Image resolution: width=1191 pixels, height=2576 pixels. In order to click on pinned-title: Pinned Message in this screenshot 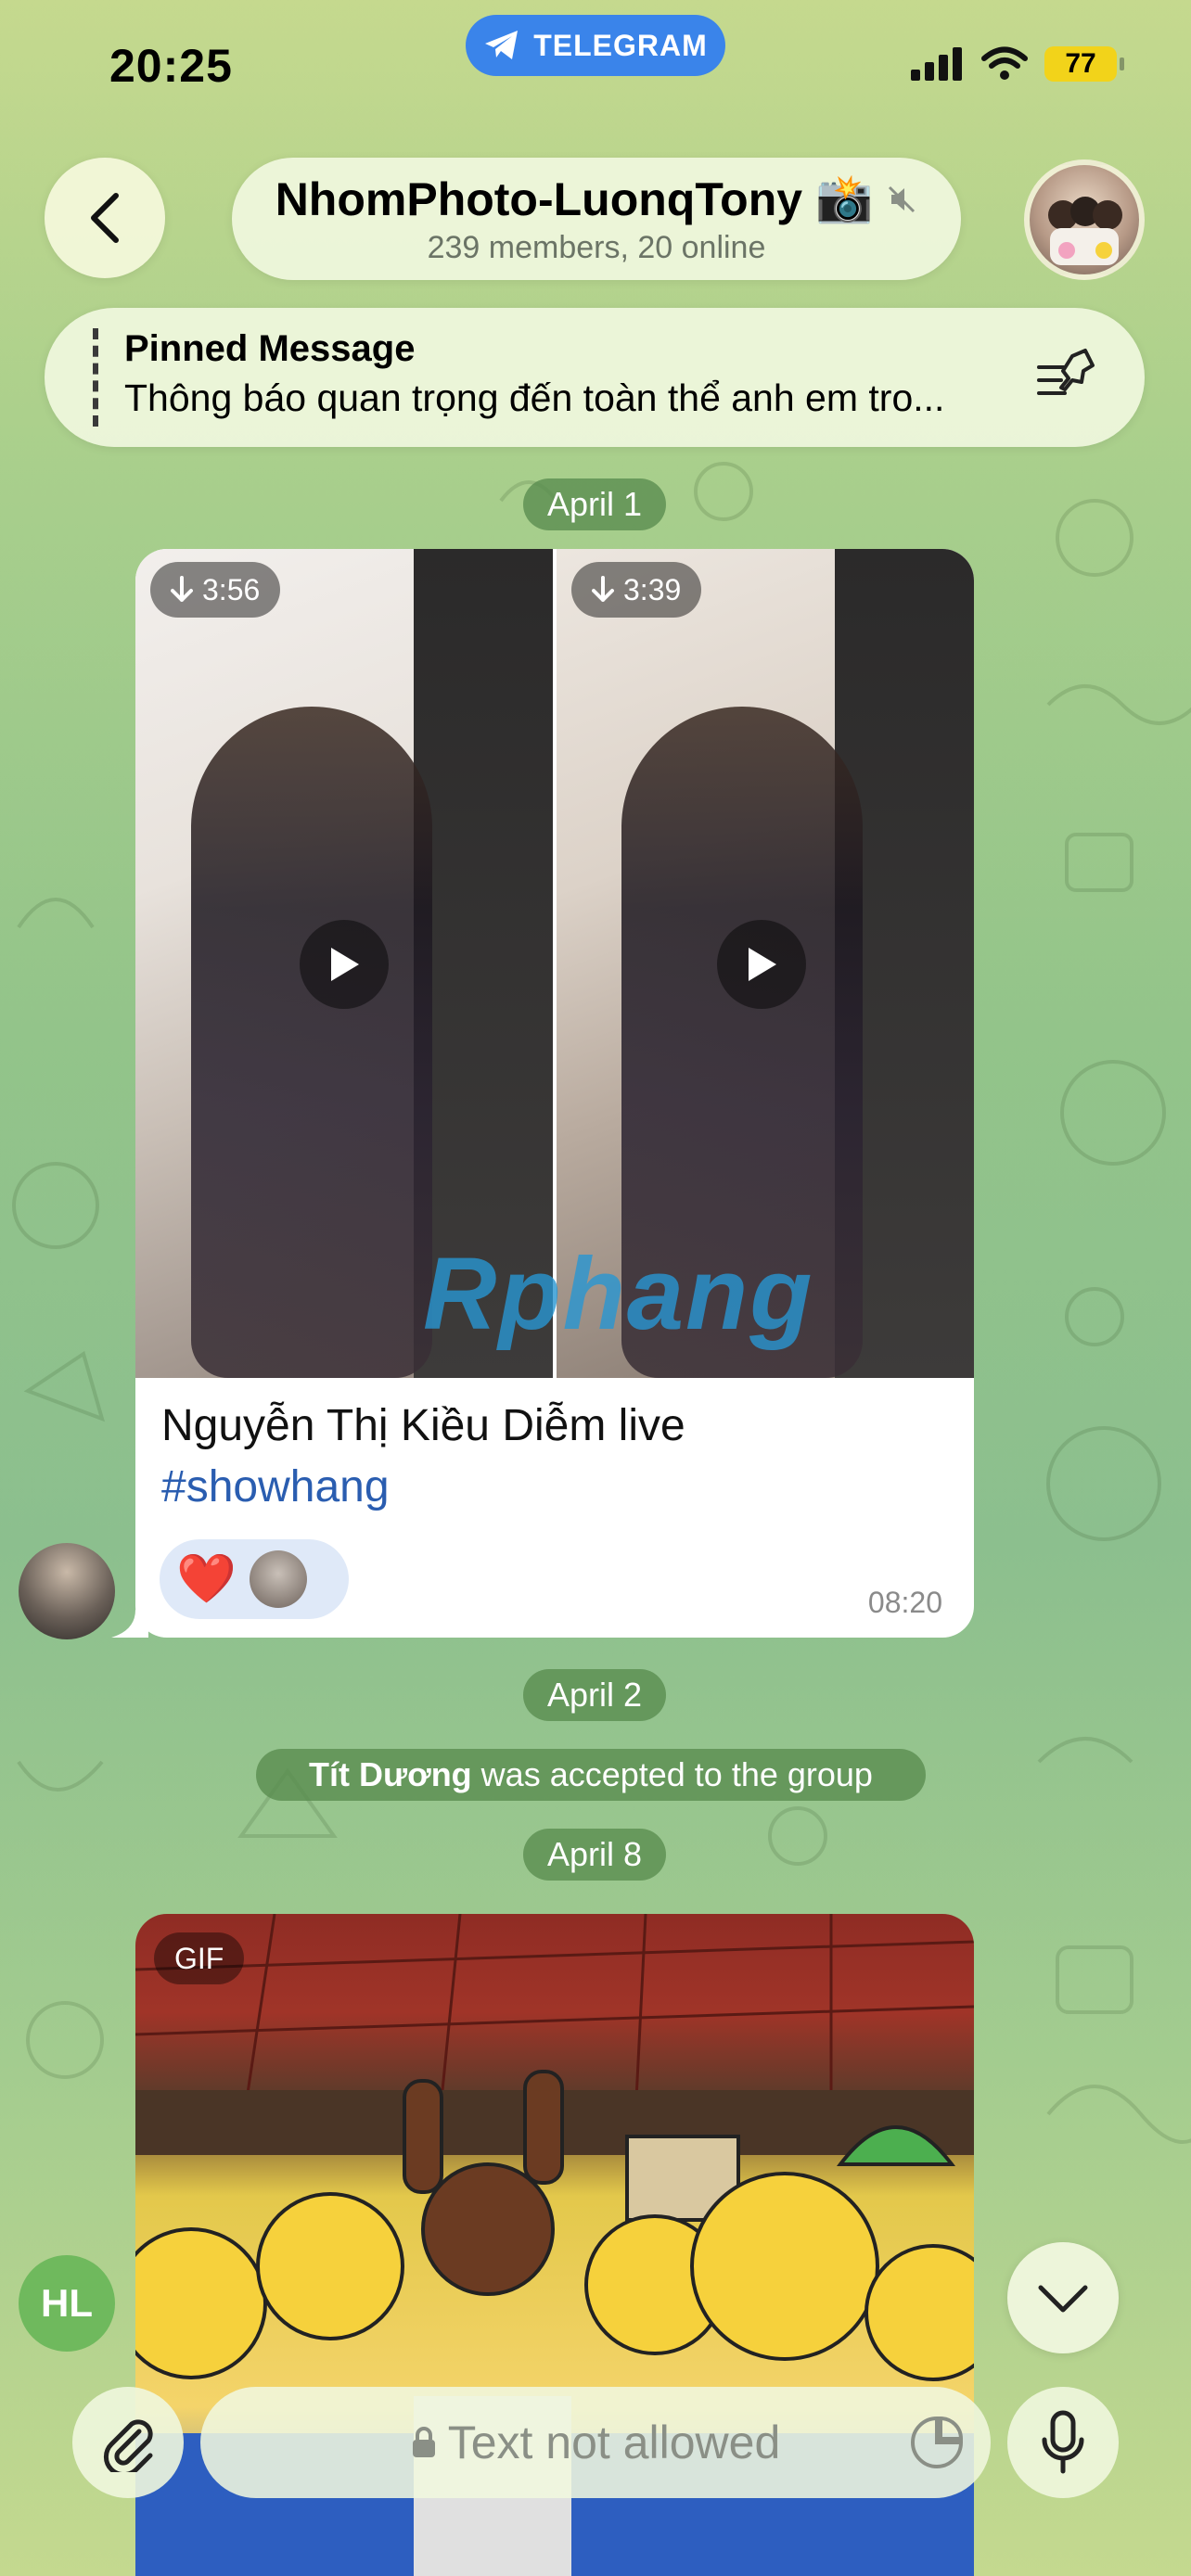, I will do `click(270, 348)`.